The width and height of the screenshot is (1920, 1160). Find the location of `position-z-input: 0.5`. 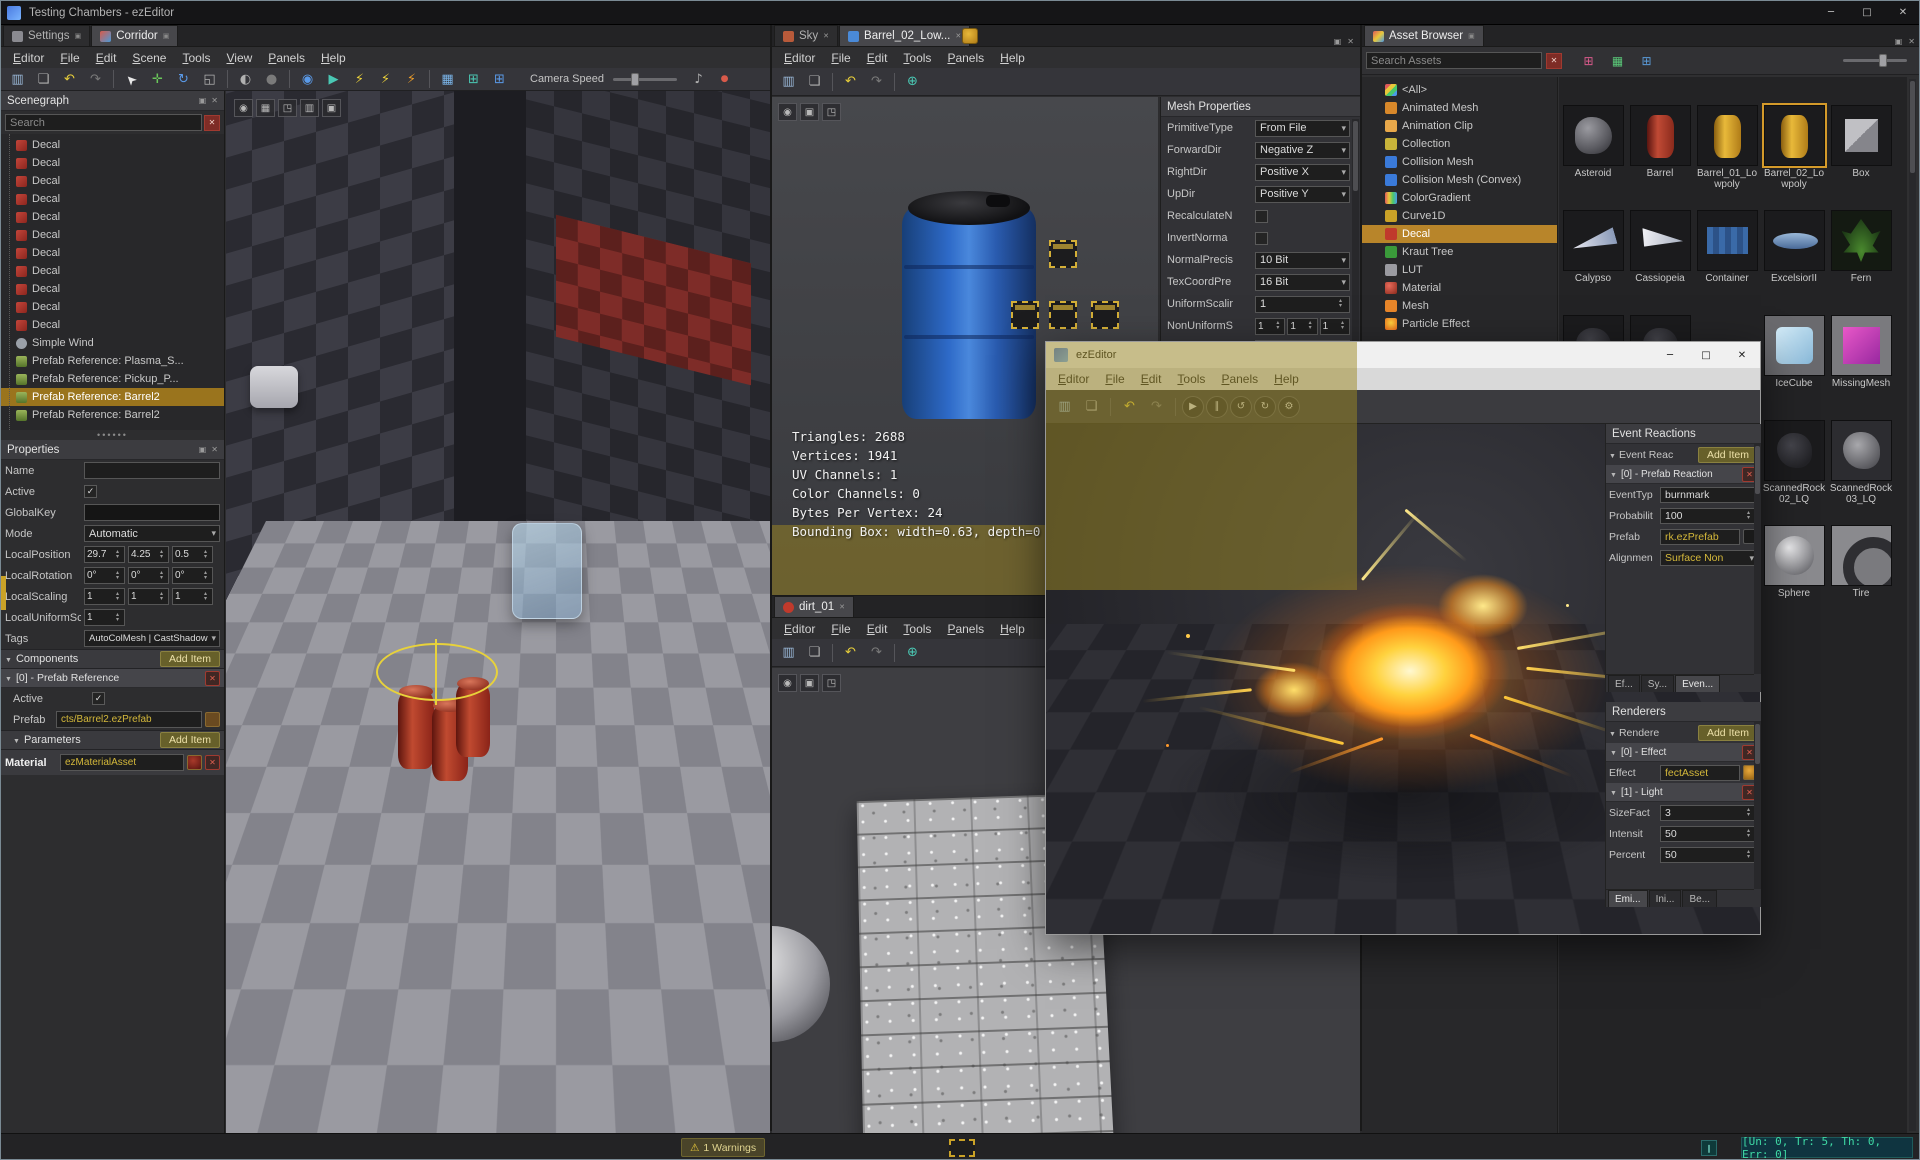

position-z-input: 0.5 is located at coordinates (192, 554).